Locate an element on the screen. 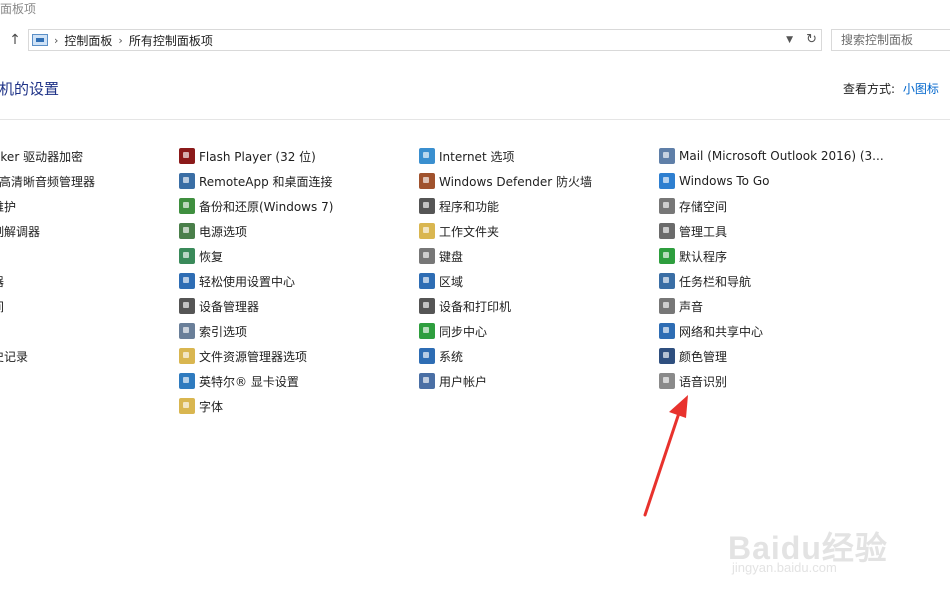 Image resolution: width=950 pixels, height=603 pixels. watermark: Baidu经验 jingyan.baidu.com is located at coordinates (828, 545).